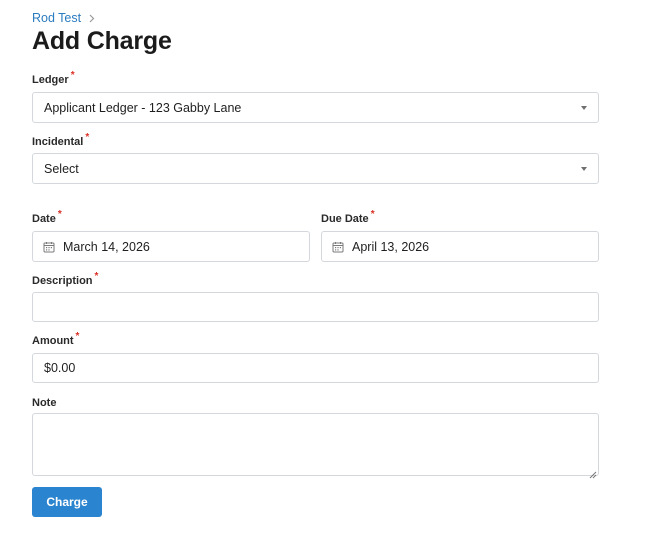  I want to click on due-date-label: Due Date *, so click(348, 217).